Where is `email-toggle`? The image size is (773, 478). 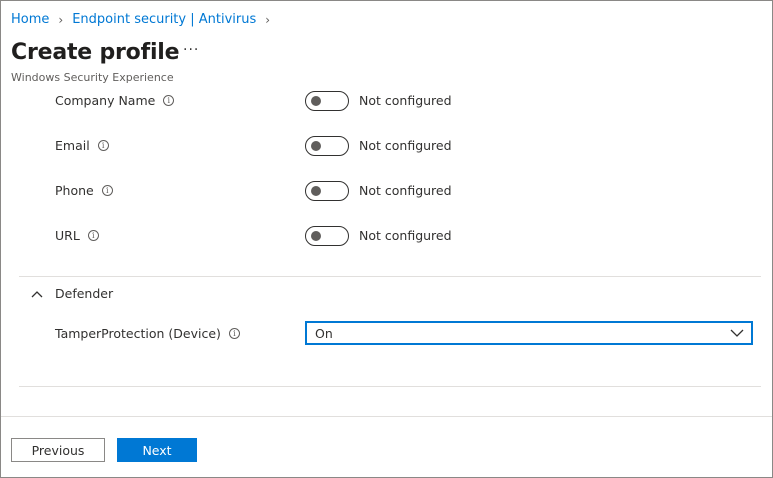 email-toggle is located at coordinates (327, 146).